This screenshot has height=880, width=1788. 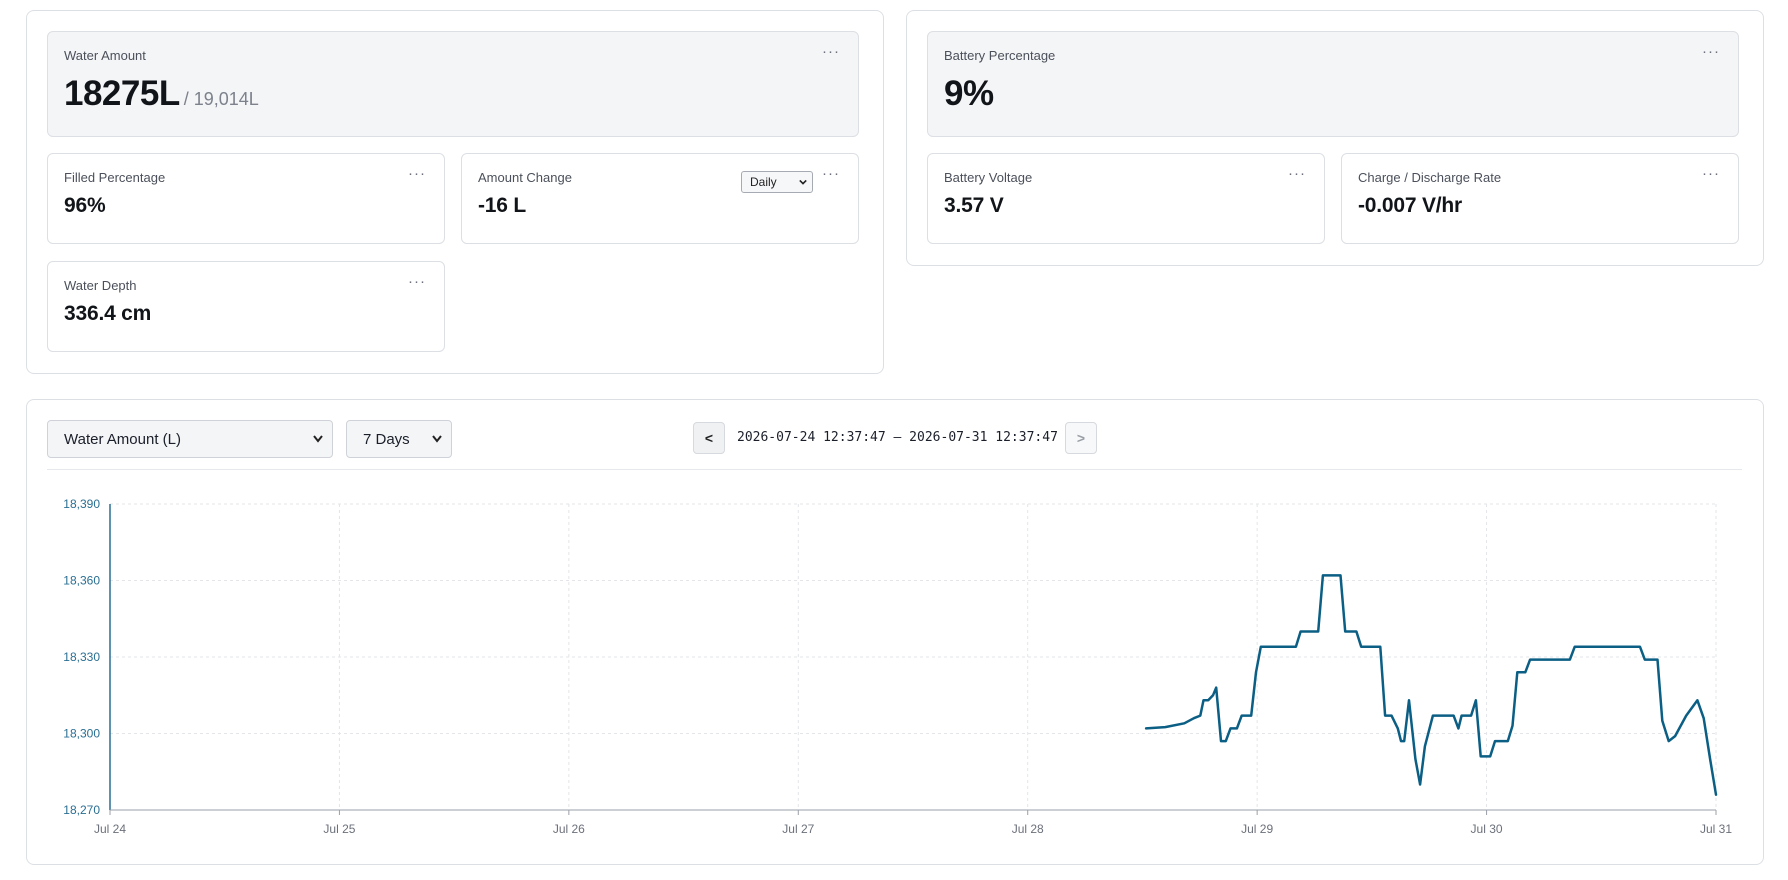 What do you see at coordinates (417, 281) in the screenshot?
I see `water-depth-menu-icon: ···` at bounding box center [417, 281].